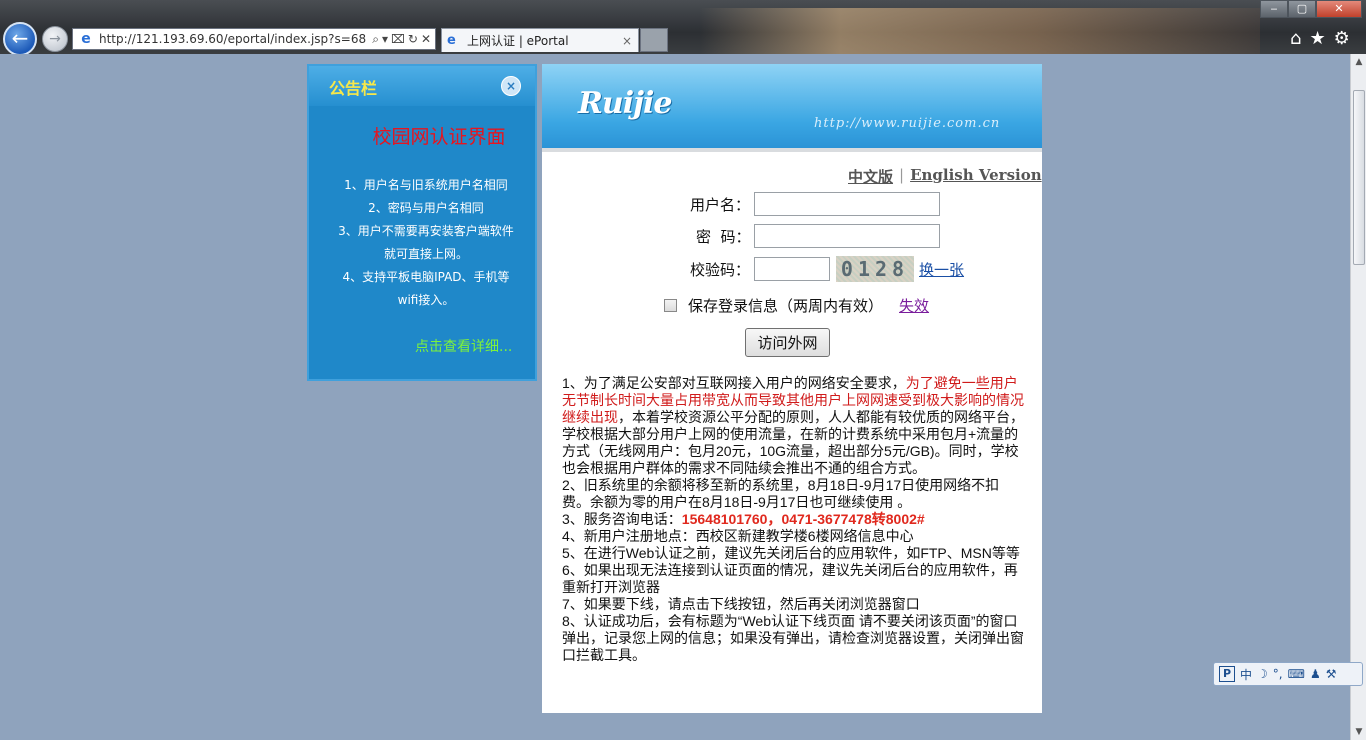 This screenshot has width=1366, height=740. Describe the element at coordinates (451, 40) in the screenshot. I see `tab-page-icon: e` at that location.